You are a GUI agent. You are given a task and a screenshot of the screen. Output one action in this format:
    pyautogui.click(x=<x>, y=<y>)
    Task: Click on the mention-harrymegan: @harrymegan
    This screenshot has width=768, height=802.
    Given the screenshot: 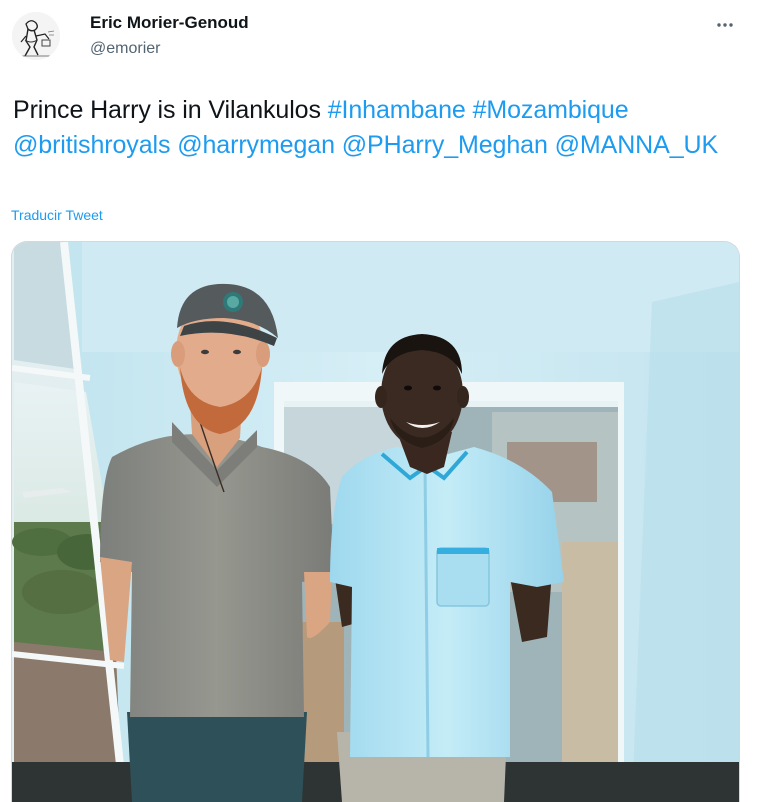 What is the action you would take?
    pyautogui.click(x=256, y=145)
    